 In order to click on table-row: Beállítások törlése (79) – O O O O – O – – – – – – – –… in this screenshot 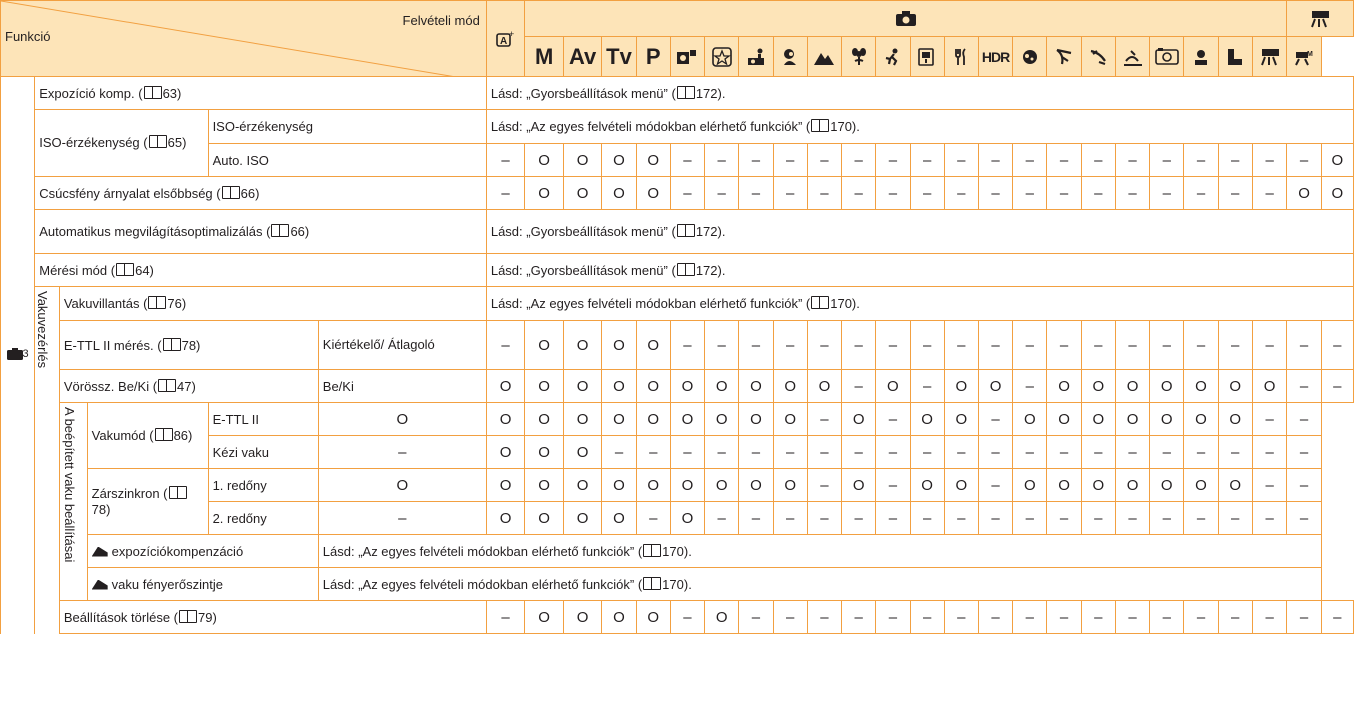, I will do `click(677, 617)`.